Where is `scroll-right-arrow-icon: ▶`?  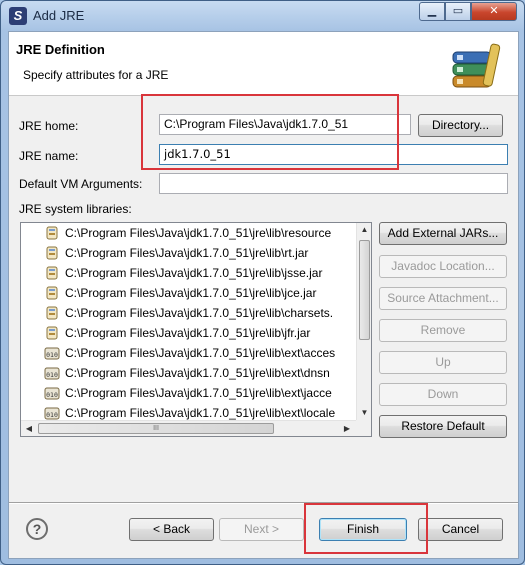 scroll-right-arrow-icon: ▶ is located at coordinates (347, 428).